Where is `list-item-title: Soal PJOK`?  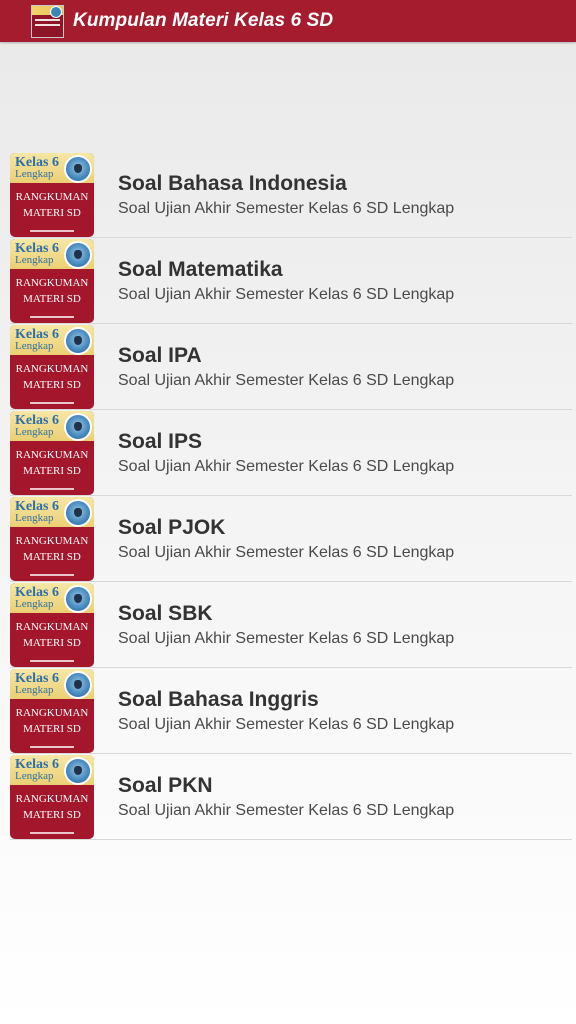
list-item-title: Soal PJOK is located at coordinates (172, 527).